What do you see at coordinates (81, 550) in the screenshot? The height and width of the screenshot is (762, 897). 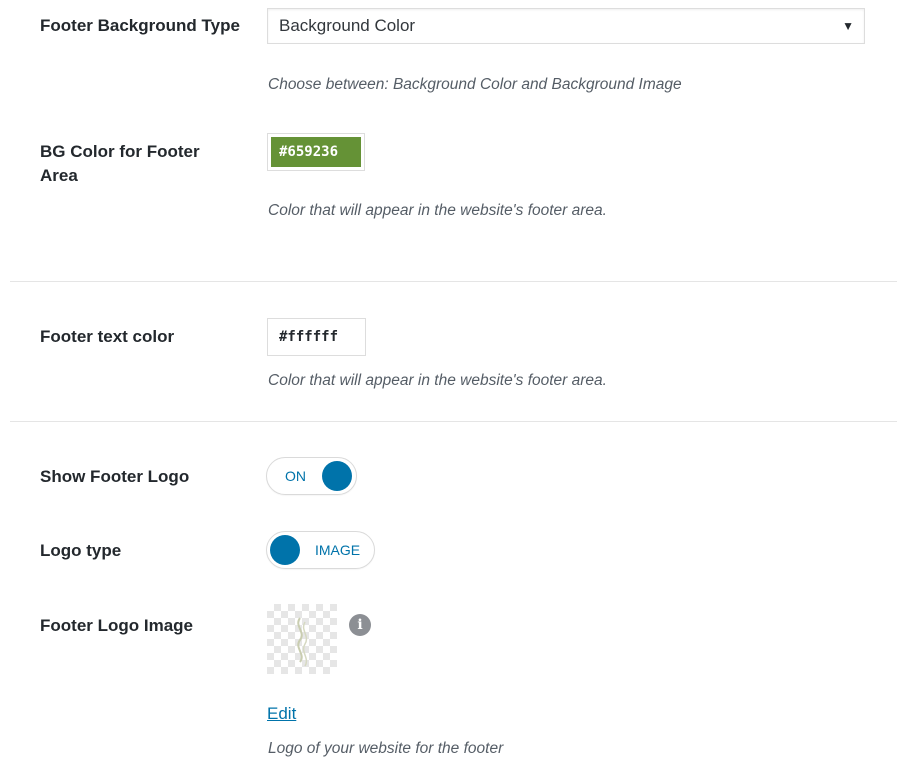 I see `logo-type-label: Logo type` at bounding box center [81, 550].